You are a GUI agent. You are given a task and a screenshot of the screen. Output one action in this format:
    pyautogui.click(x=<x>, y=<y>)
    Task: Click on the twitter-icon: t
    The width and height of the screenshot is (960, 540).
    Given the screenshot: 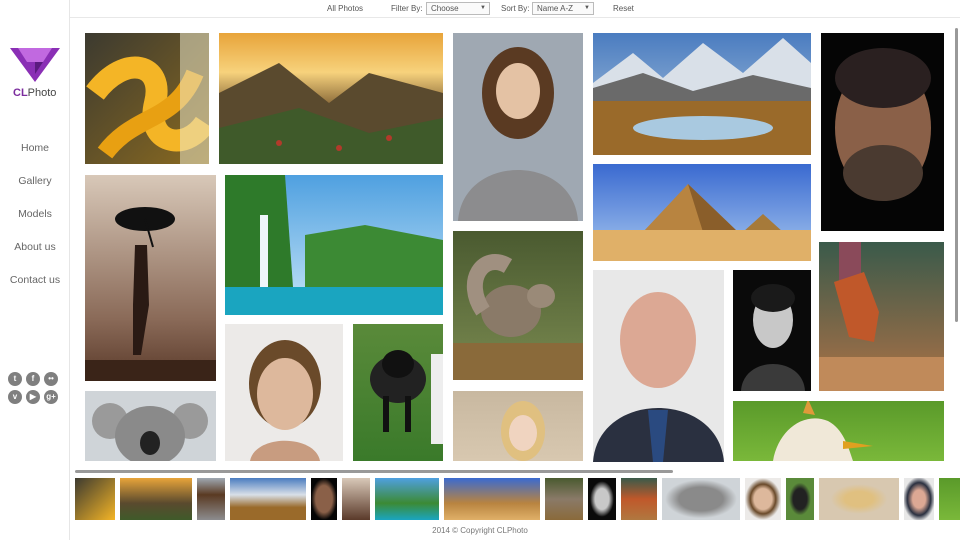 What is the action you would take?
    pyautogui.click(x=15, y=379)
    